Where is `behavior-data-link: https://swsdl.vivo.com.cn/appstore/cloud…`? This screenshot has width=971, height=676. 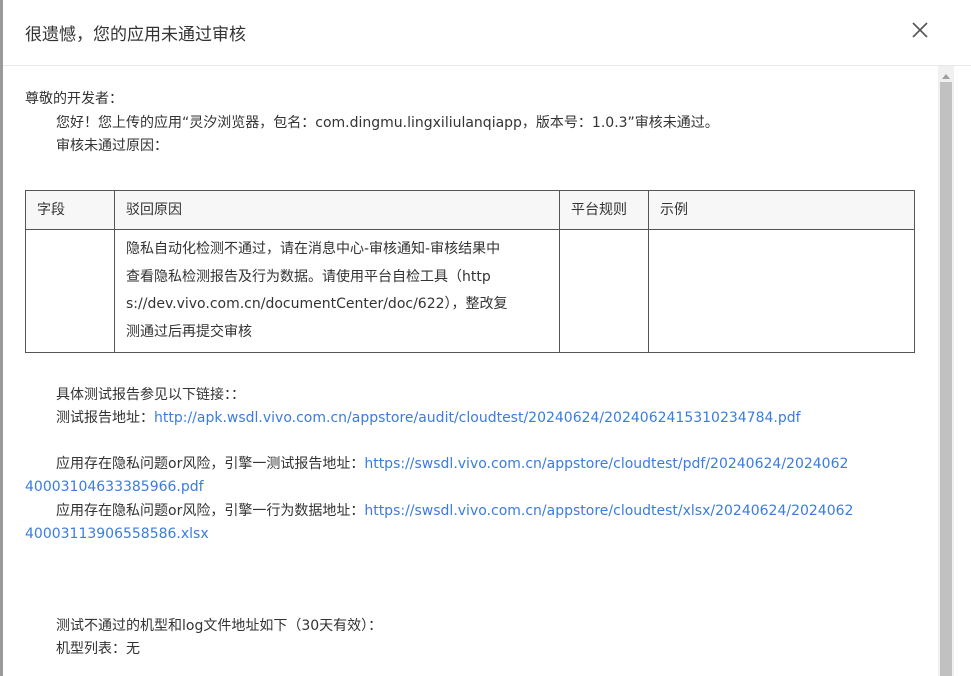 behavior-data-link: https://swsdl.vivo.com.cn/appstore/cloud… is located at coordinates (608, 511).